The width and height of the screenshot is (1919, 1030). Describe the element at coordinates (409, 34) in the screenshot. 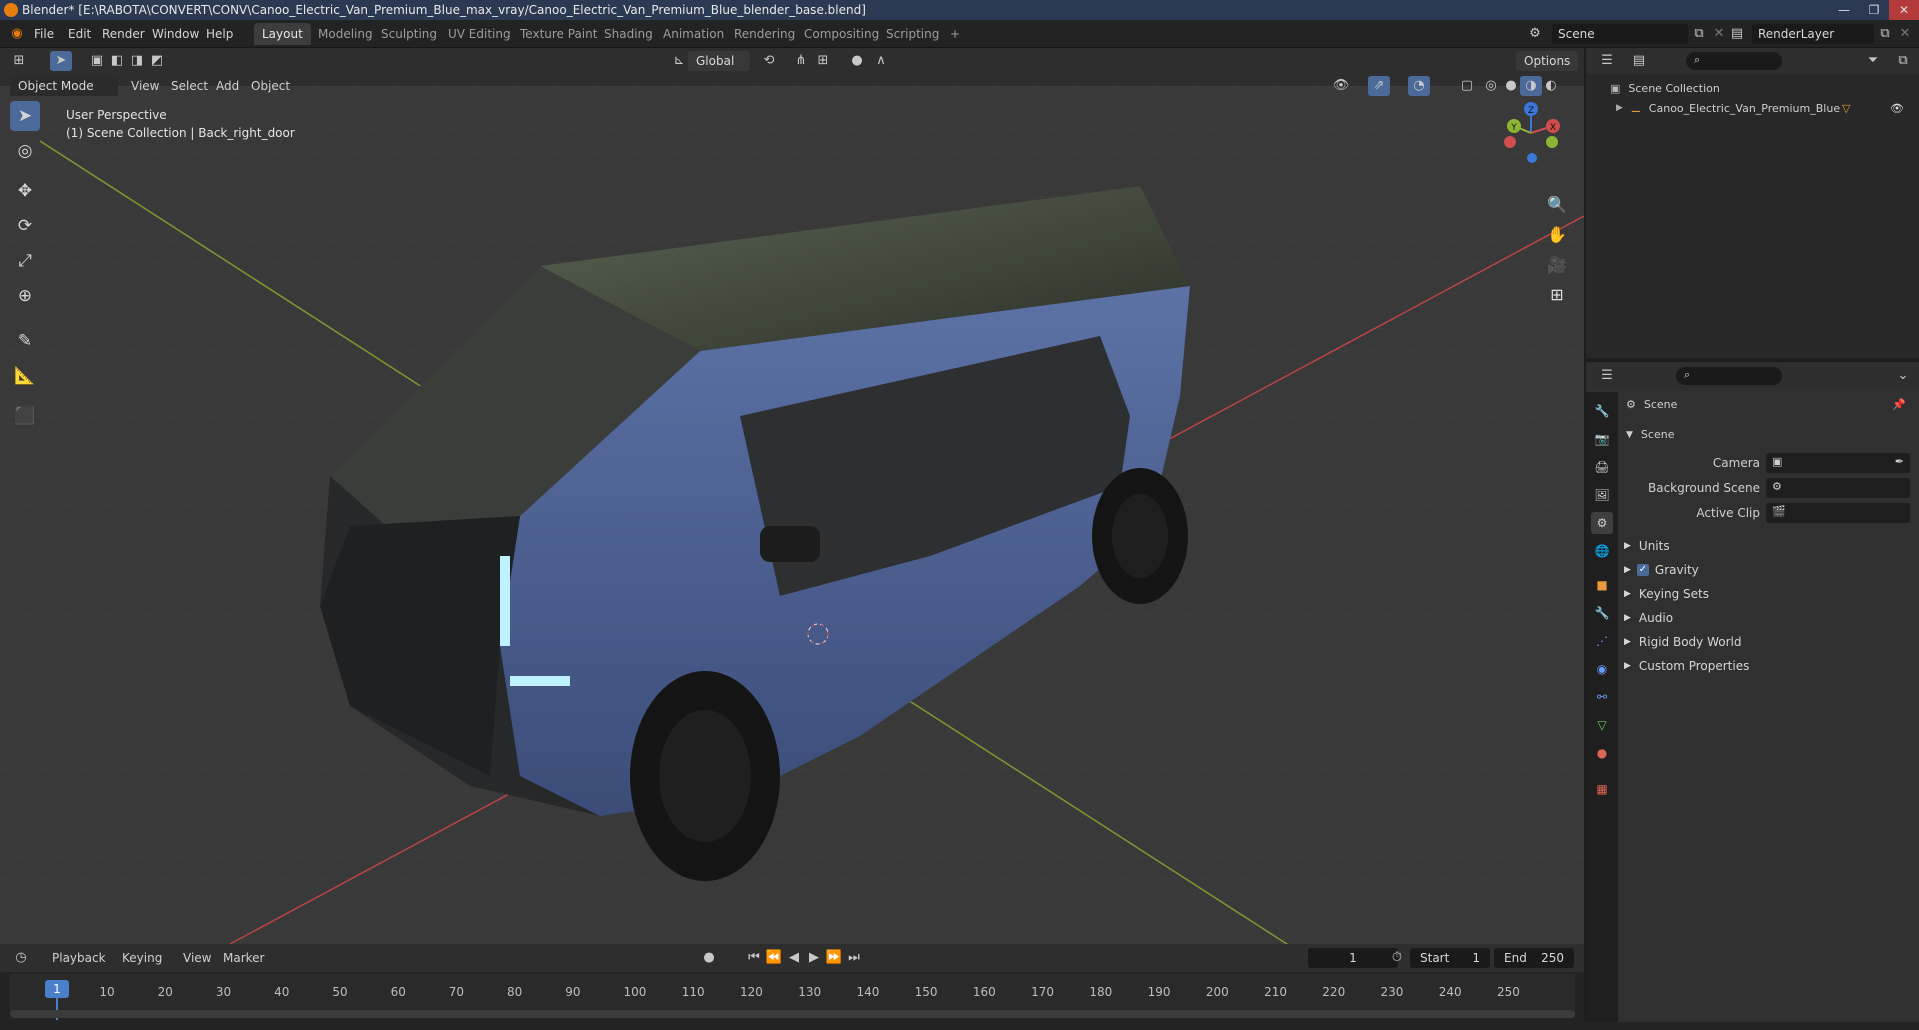

I see `tab-sculpting: Sculpting` at that location.